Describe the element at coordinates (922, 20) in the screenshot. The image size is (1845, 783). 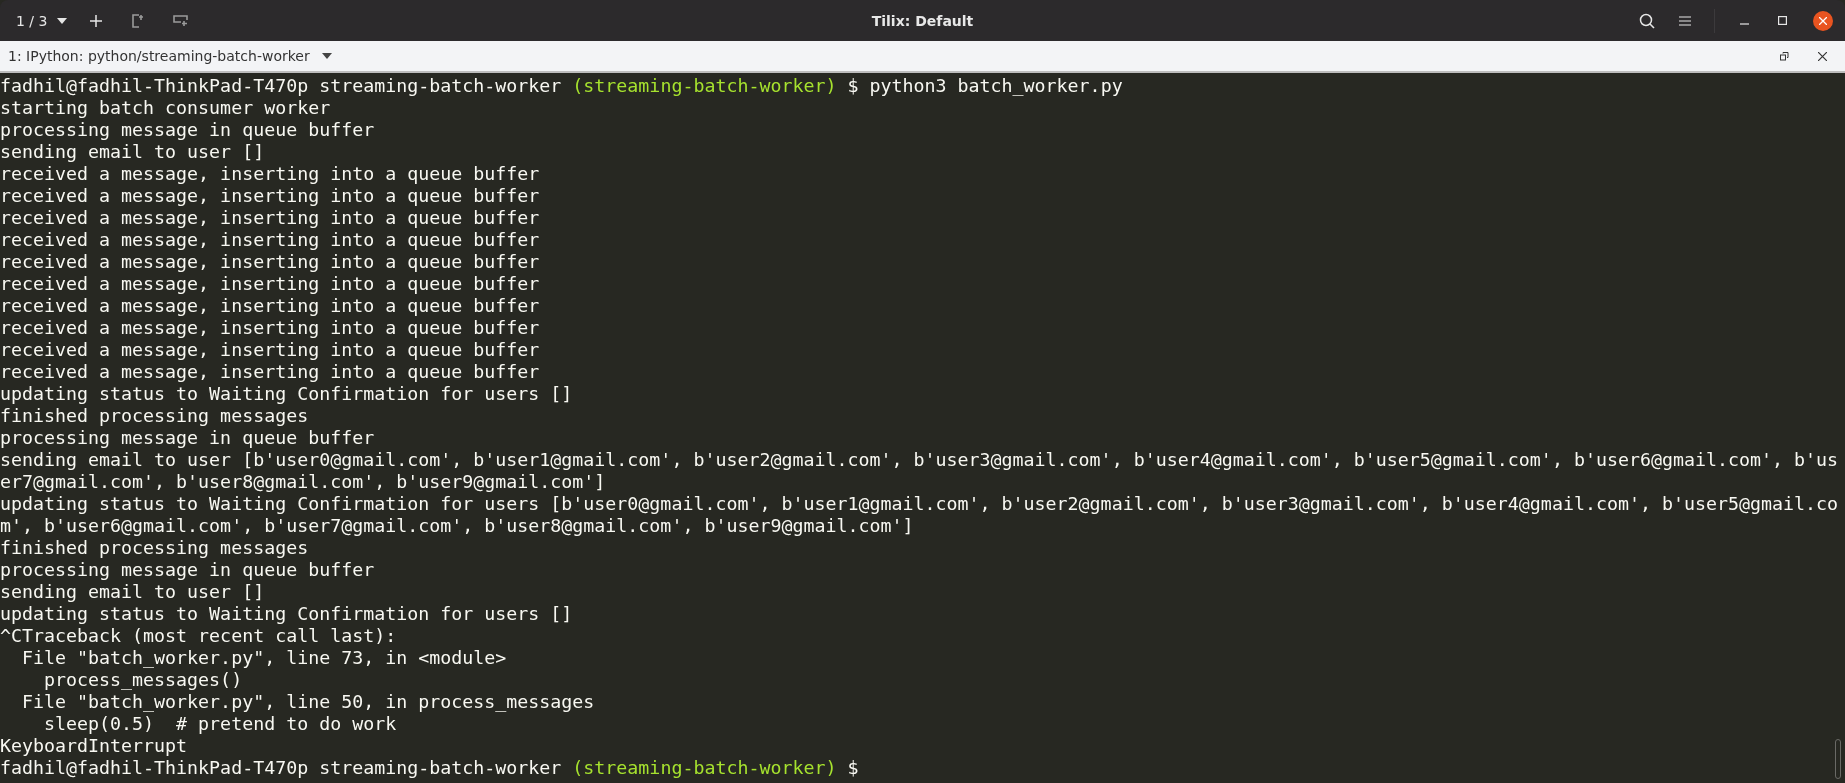
I see `window-title: Tilix: Default` at that location.